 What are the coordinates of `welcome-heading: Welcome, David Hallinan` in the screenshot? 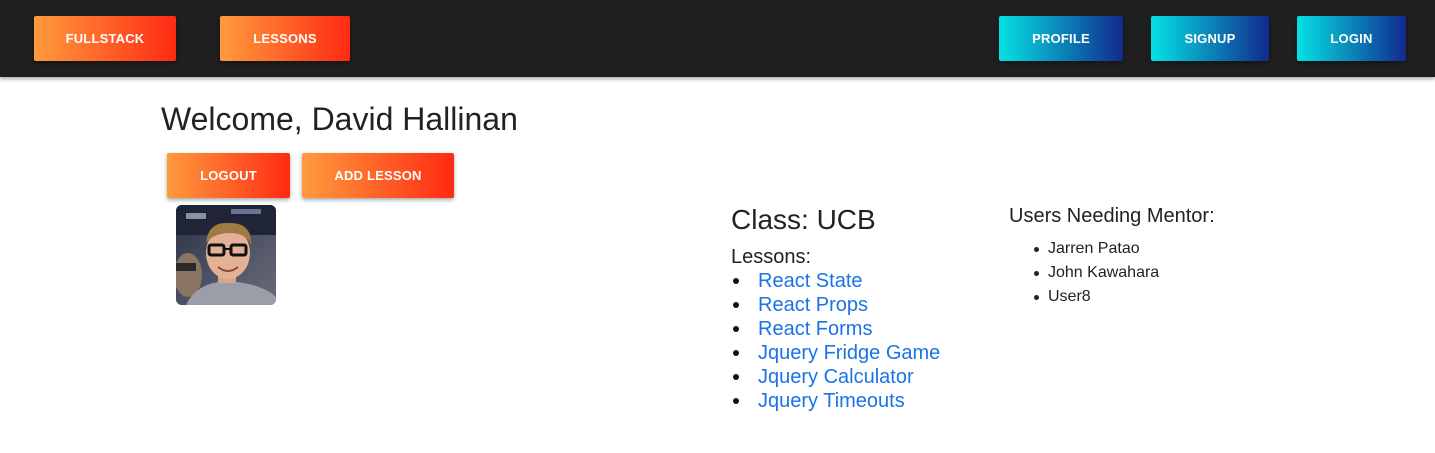 It's located at (339, 119).